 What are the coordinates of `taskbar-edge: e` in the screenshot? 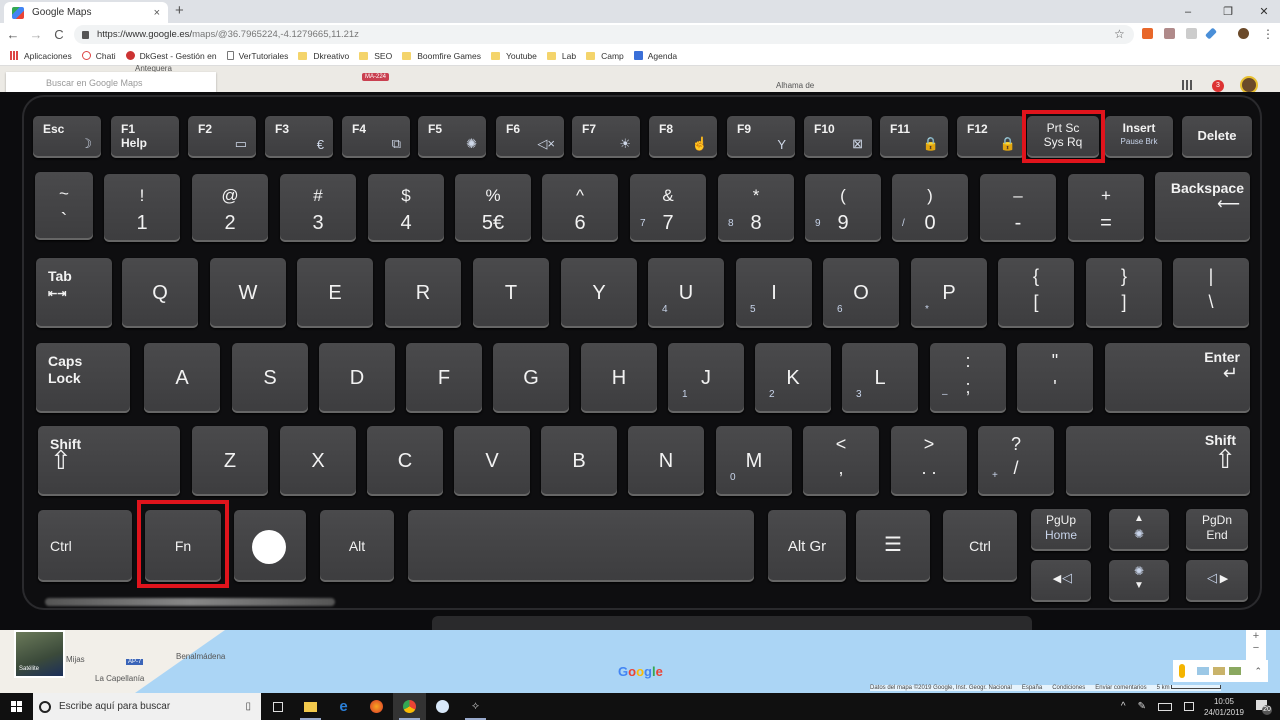 It's located at (343, 706).